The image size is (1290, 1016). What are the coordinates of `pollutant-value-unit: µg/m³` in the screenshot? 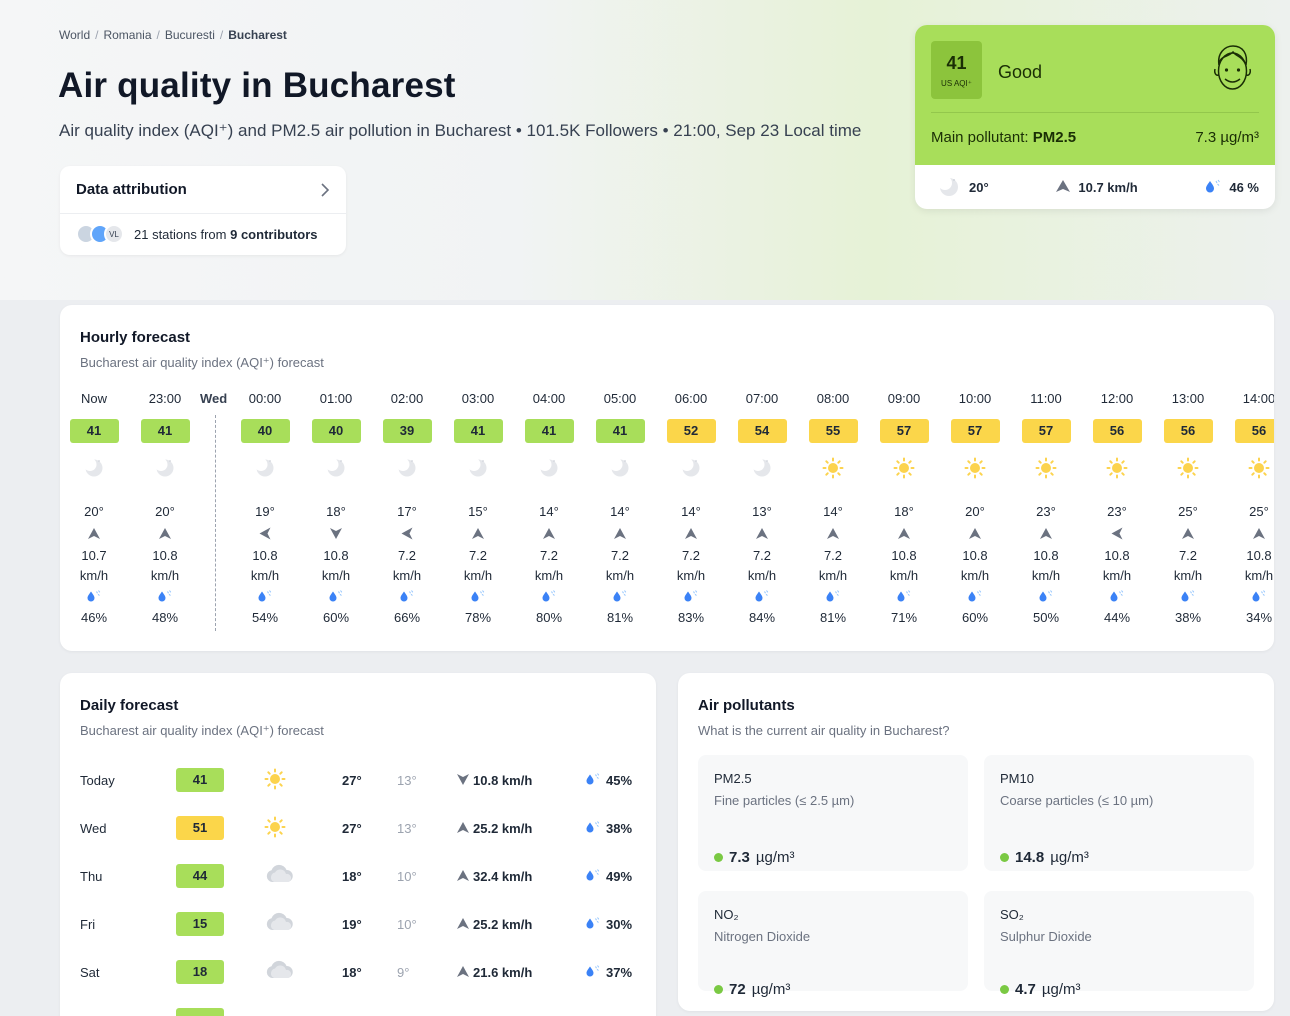 It's located at (771, 989).